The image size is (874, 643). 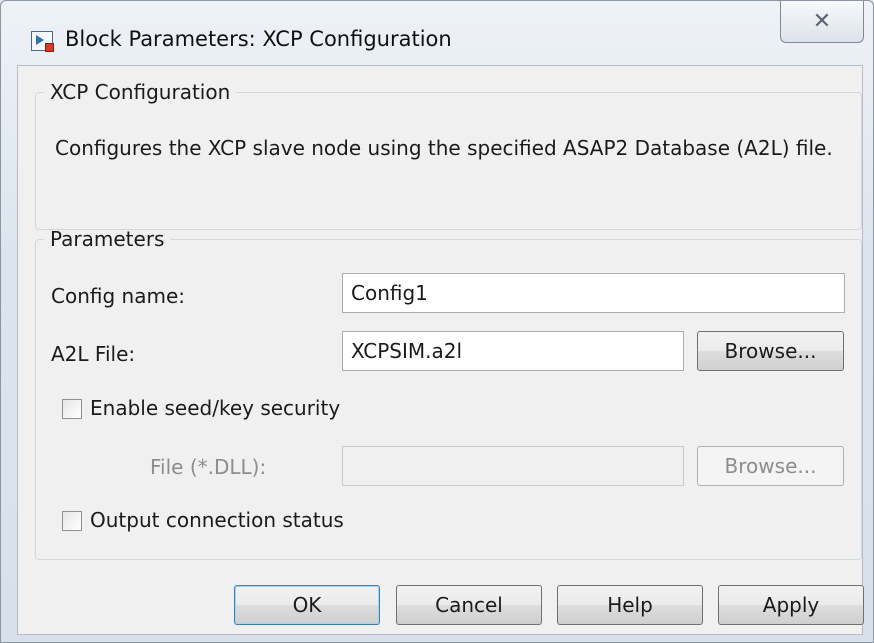 What do you see at coordinates (791, 605) in the screenshot?
I see `apply-button: Apply` at bounding box center [791, 605].